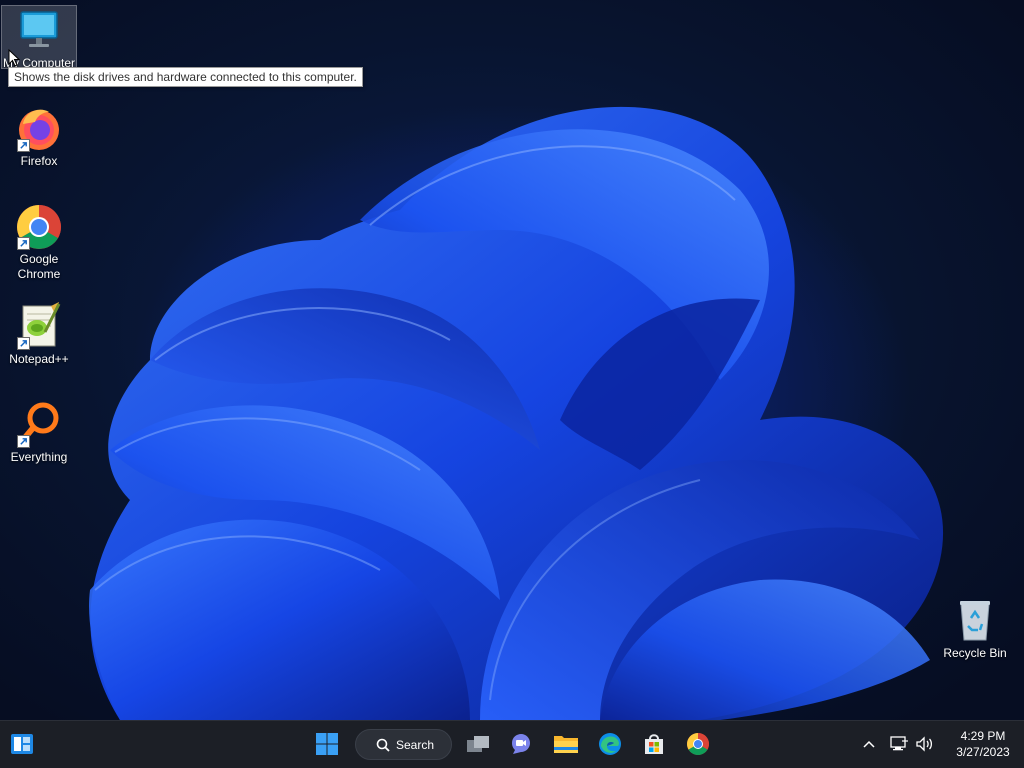 This screenshot has width=1024, height=768. Describe the element at coordinates (912, 744) in the screenshot. I see `network-volume-button` at that location.